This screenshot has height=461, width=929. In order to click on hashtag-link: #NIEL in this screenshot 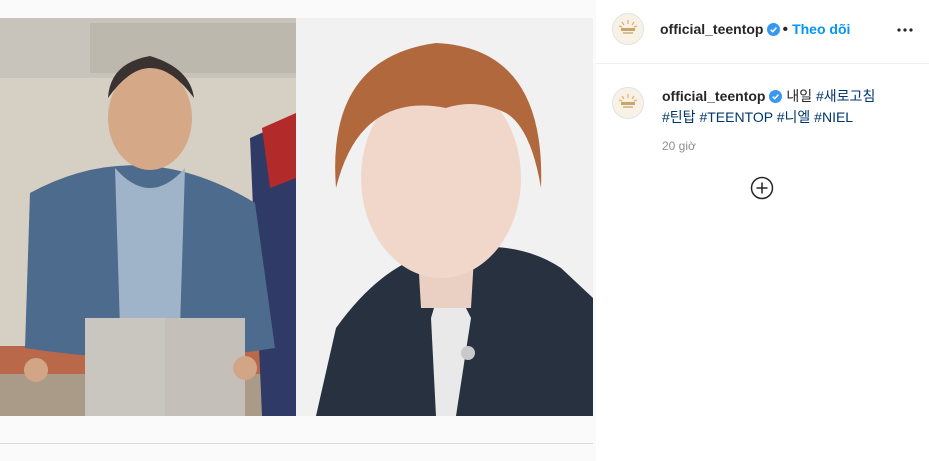, I will do `click(833, 117)`.